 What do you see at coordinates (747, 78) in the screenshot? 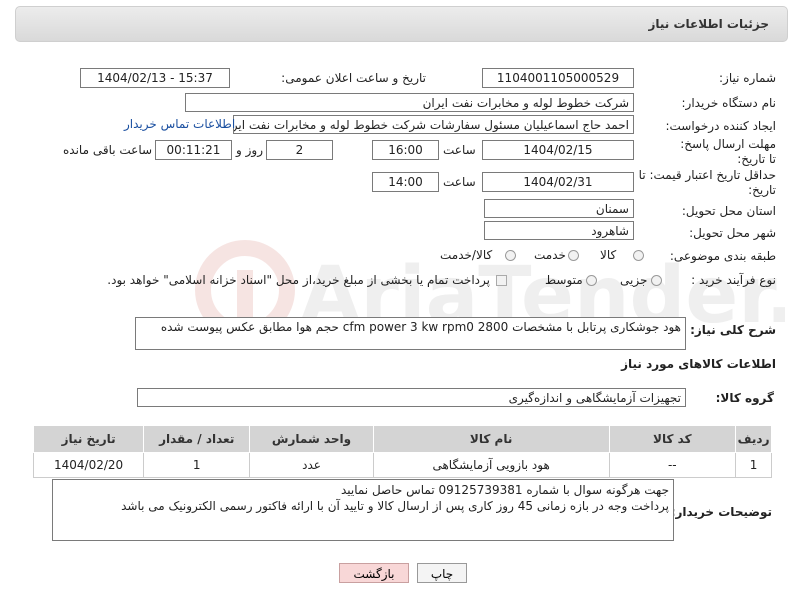
I see `need-number-label: شماره نیاز:` at bounding box center [747, 78].